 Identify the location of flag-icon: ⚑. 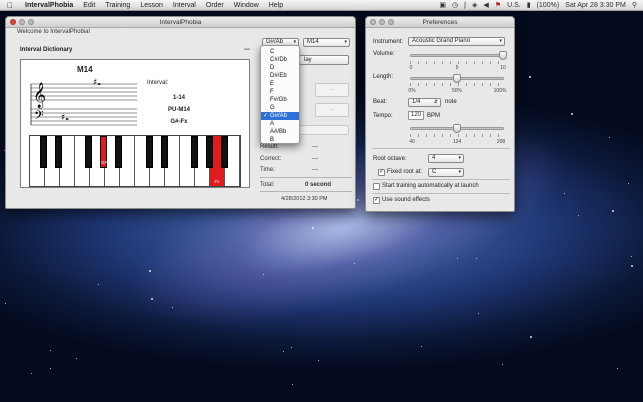
(498, 5).